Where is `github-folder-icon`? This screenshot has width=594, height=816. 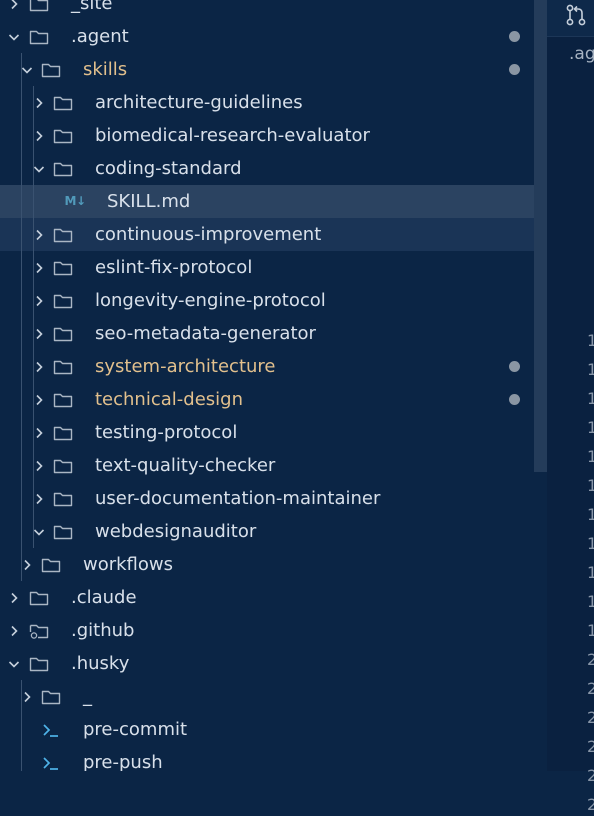
github-folder-icon is located at coordinates (39, 630).